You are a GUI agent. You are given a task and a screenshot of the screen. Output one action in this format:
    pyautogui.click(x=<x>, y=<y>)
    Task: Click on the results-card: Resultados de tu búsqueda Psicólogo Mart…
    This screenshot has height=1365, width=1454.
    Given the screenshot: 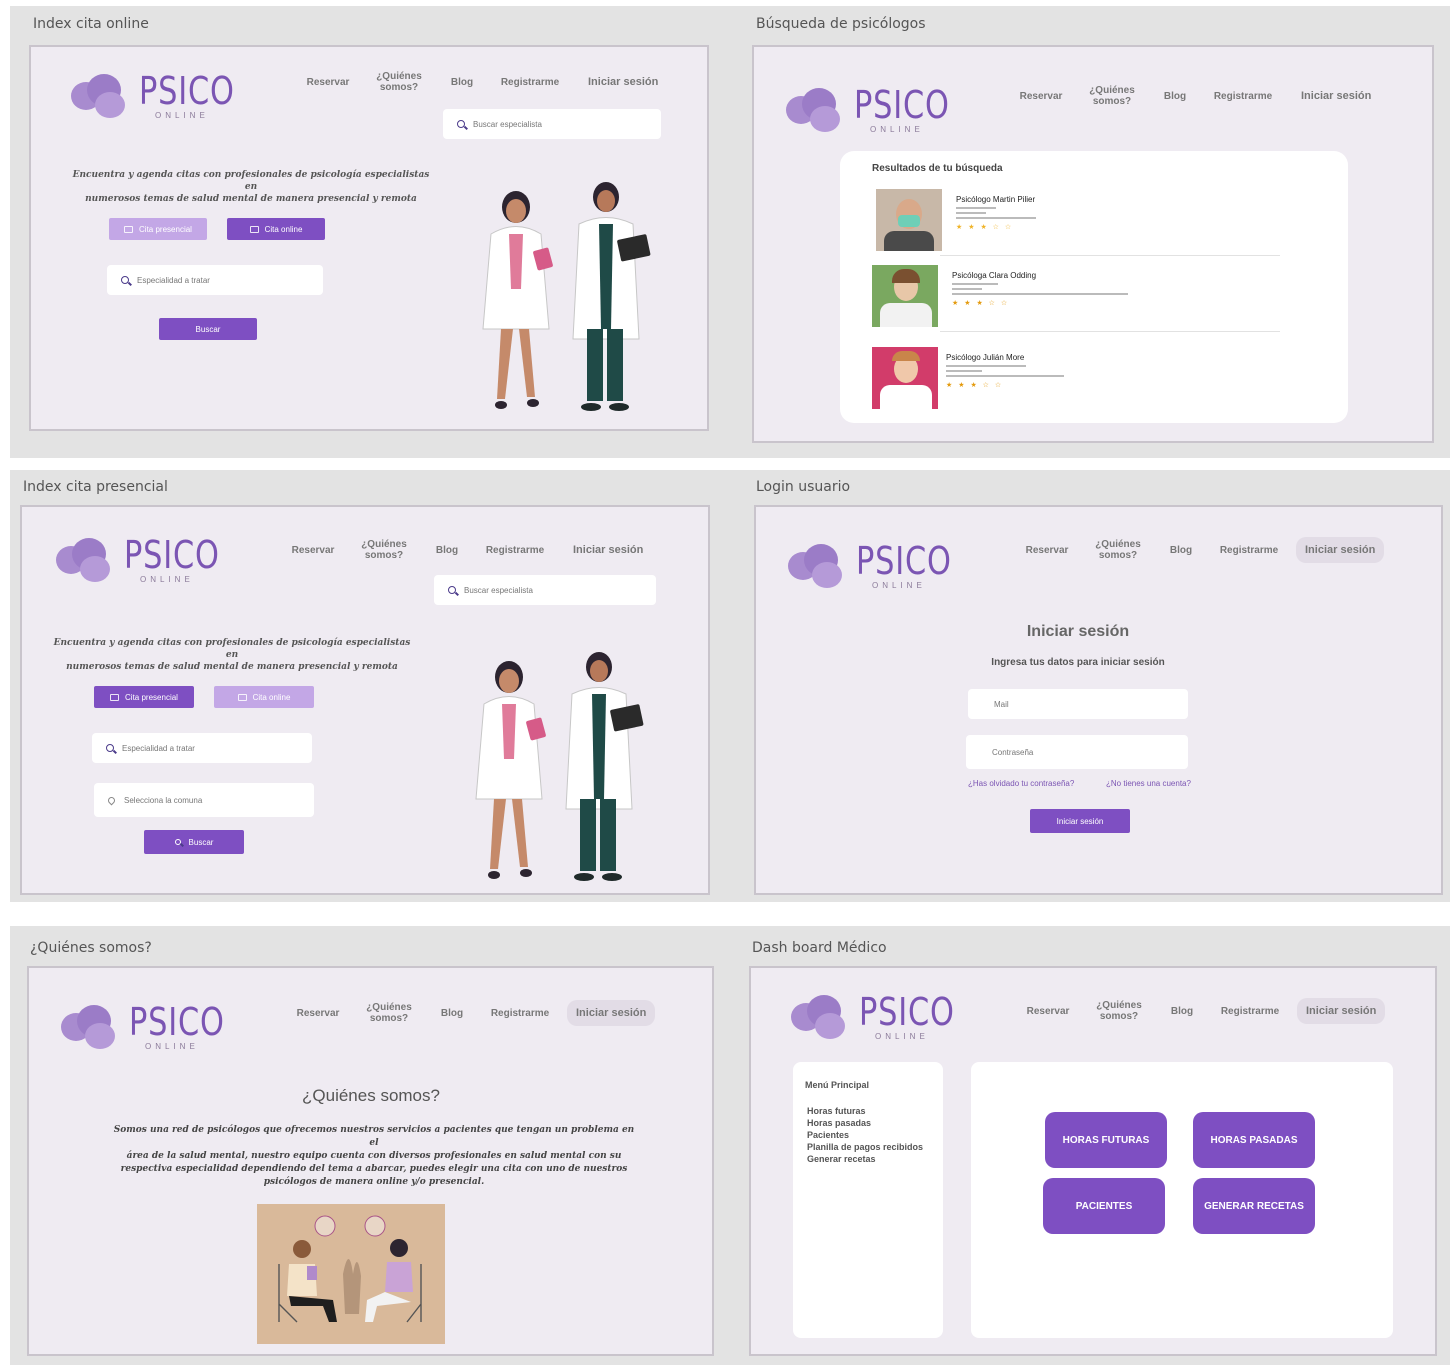 What is the action you would take?
    pyautogui.click(x=1094, y=287)
    